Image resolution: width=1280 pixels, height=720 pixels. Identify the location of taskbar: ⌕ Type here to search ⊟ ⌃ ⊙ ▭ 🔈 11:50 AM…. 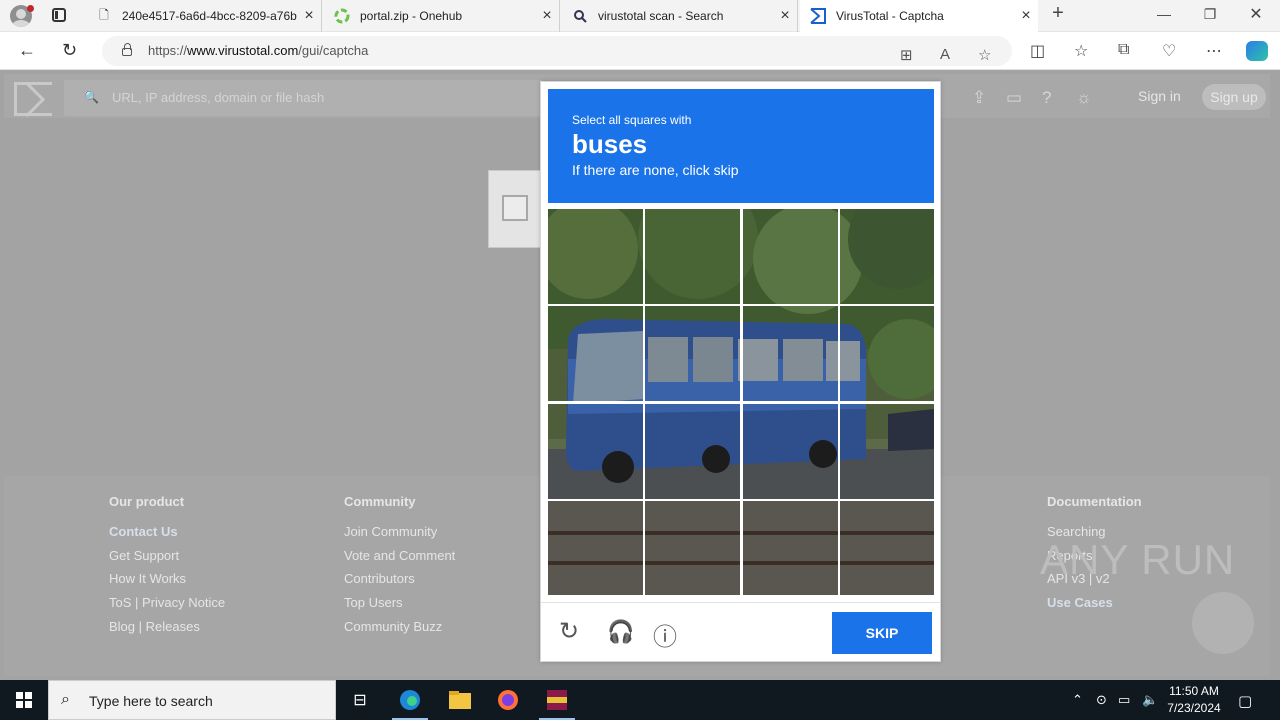
(640, 700).